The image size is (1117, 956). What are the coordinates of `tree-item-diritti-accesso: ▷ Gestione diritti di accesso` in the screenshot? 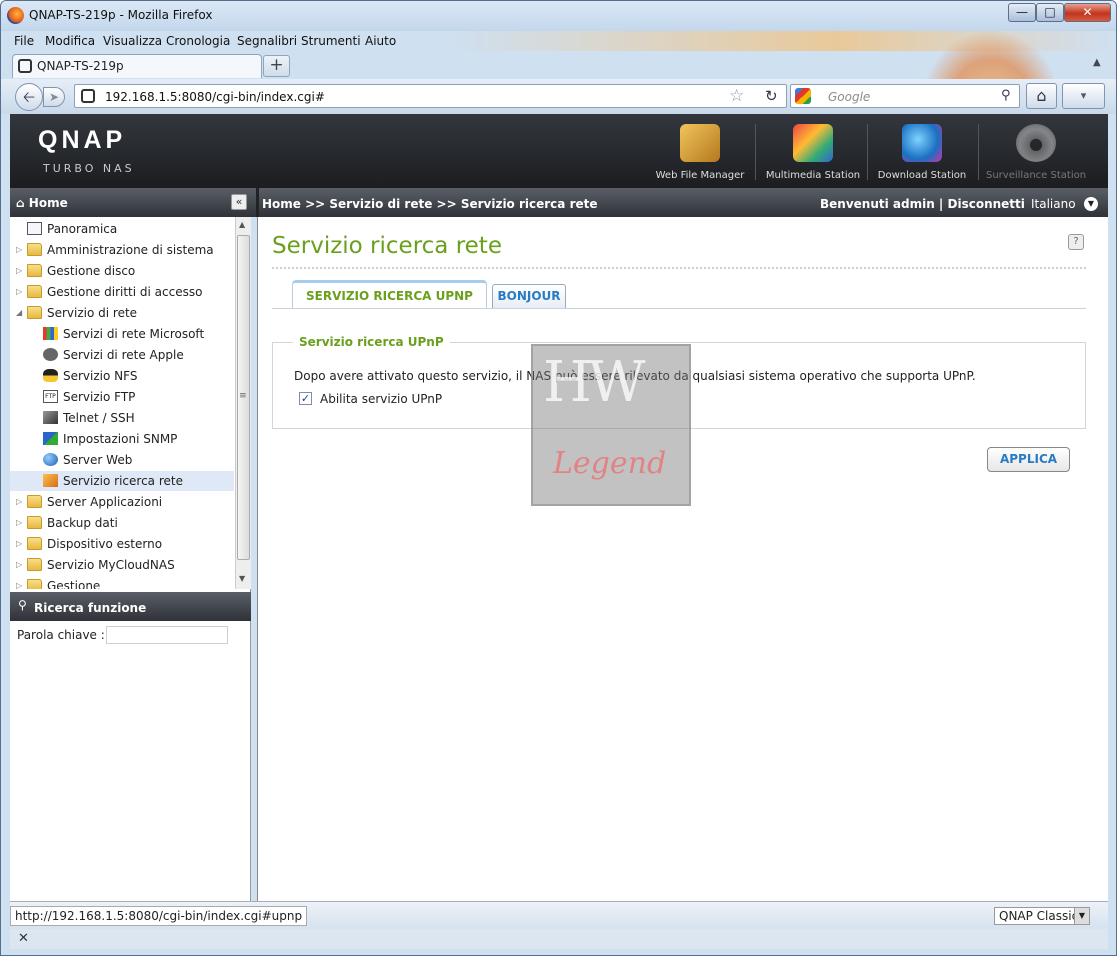 It's located at (123, 292).